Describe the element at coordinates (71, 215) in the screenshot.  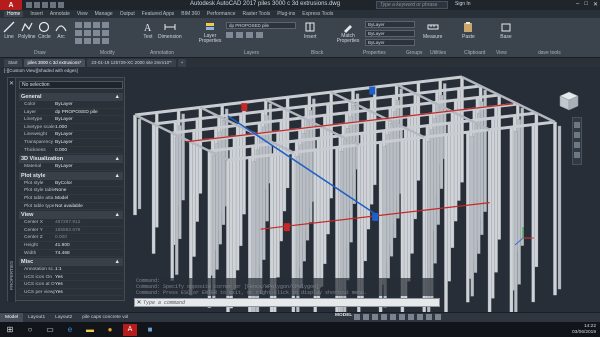
I see `section-header: View ▲` at that location.